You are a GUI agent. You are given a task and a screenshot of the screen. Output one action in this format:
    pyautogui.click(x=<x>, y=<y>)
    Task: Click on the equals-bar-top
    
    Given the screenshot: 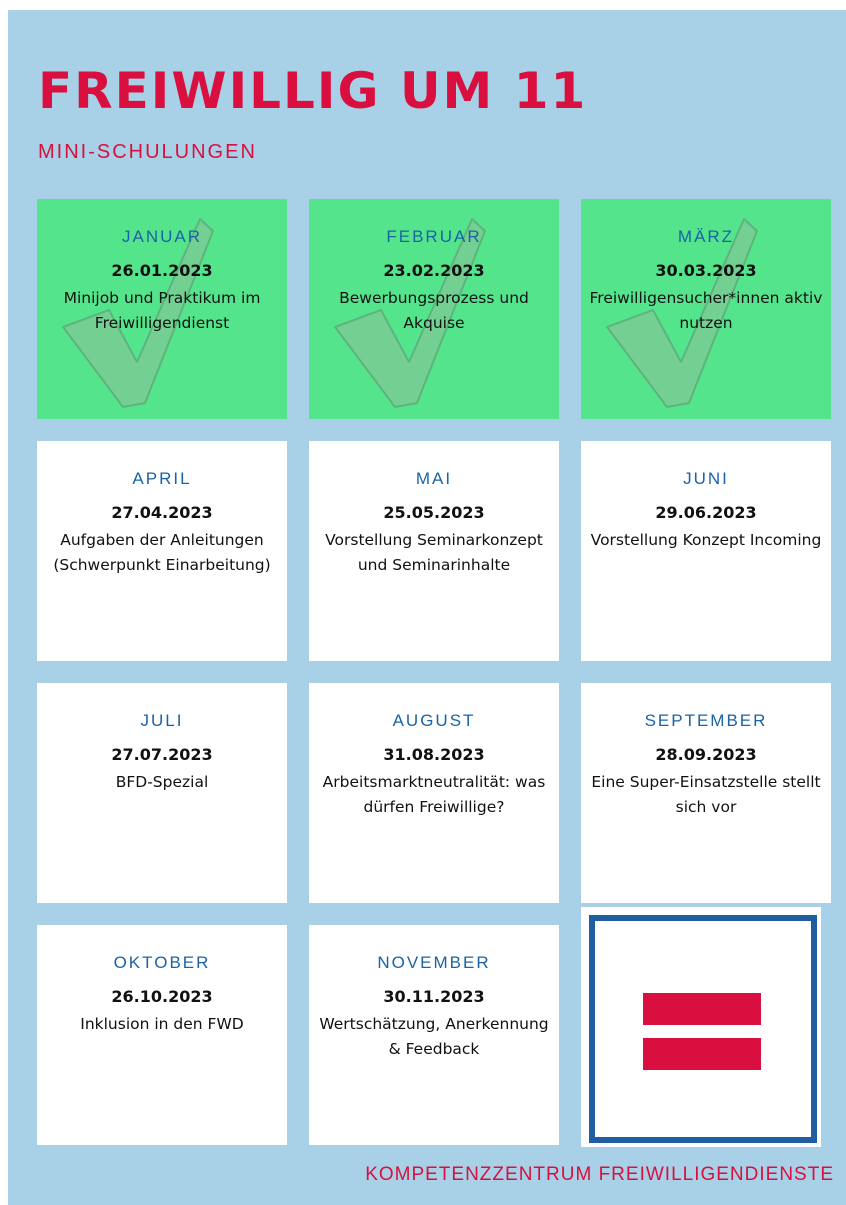 What is the action you would take?
    pyautogui.click(x=702, y=1009)
    